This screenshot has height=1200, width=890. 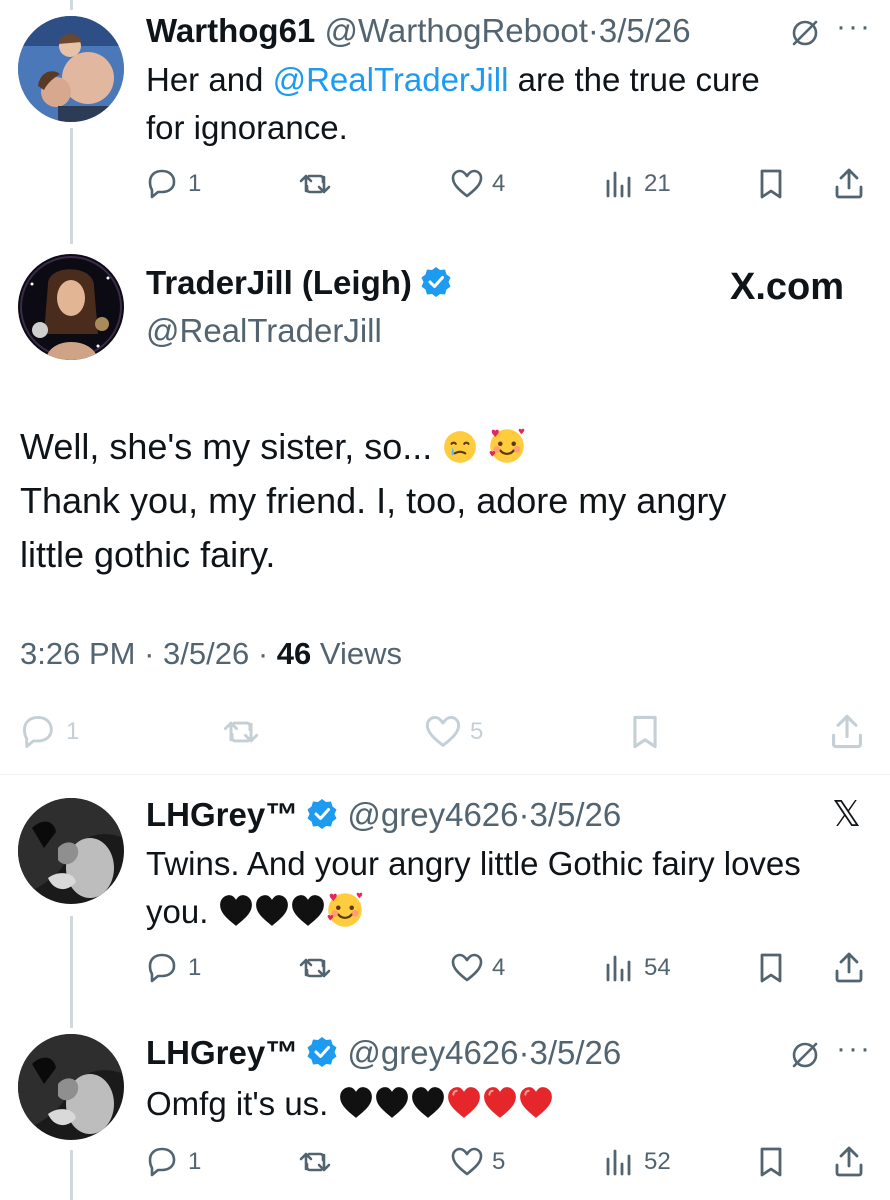 I want to click on tweet1-actions: 1 4 21, so click(x=508, y=184).